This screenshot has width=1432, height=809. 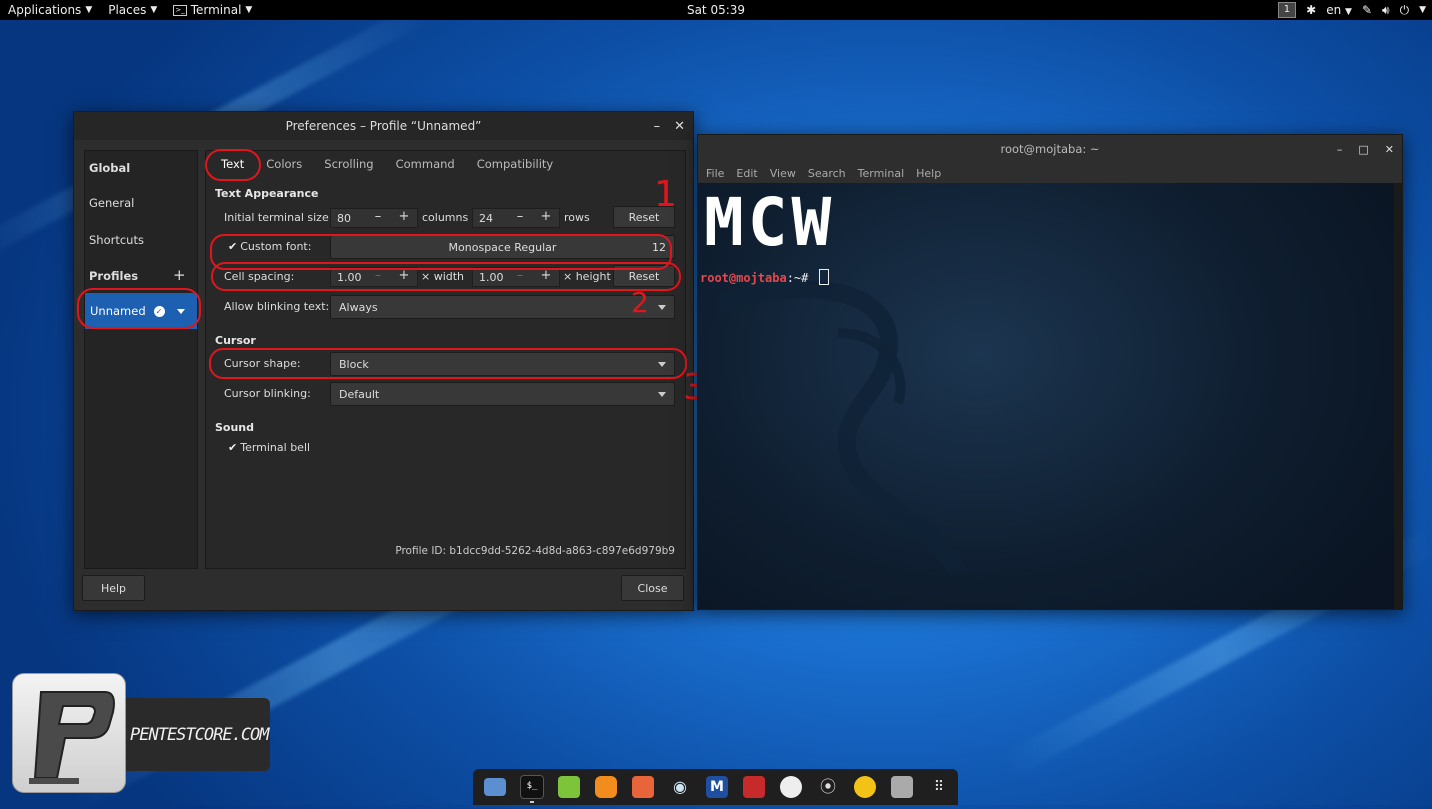 What do you see at coordinates (404, 275) in the screenshot?
I see `width-increment-button: +` at bounding box center [404, 275].